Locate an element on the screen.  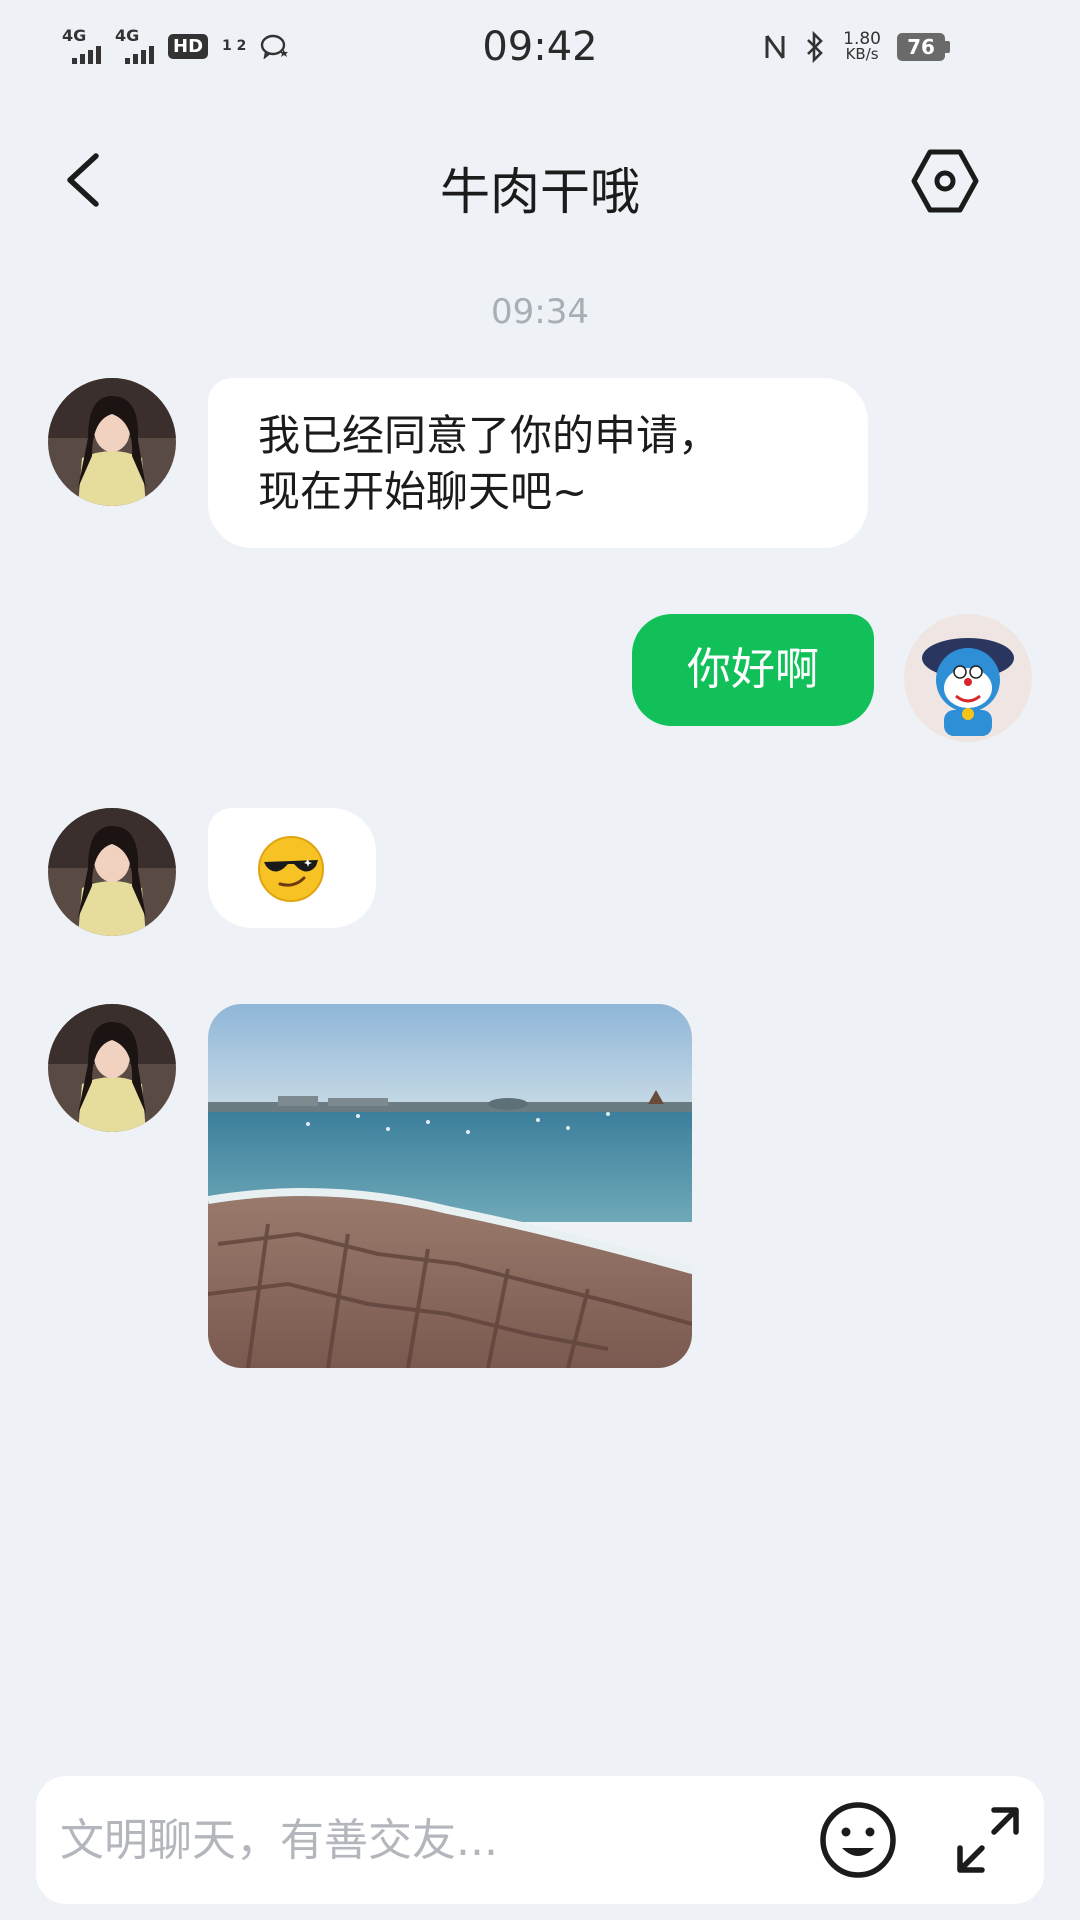
cool-sunglasses-emoji is located at coordinates (291, 869).